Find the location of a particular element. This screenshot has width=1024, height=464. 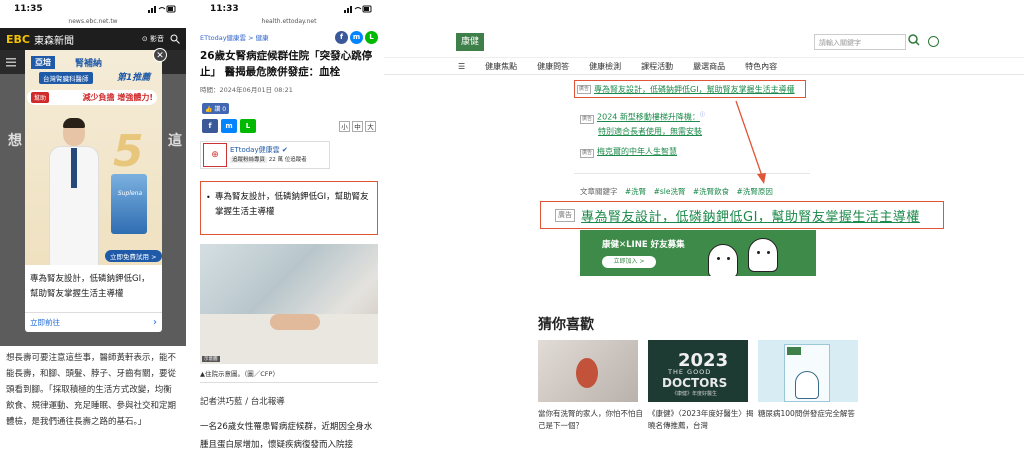

like-button: 👍 讚 0 is located at coordinates (216, 108).